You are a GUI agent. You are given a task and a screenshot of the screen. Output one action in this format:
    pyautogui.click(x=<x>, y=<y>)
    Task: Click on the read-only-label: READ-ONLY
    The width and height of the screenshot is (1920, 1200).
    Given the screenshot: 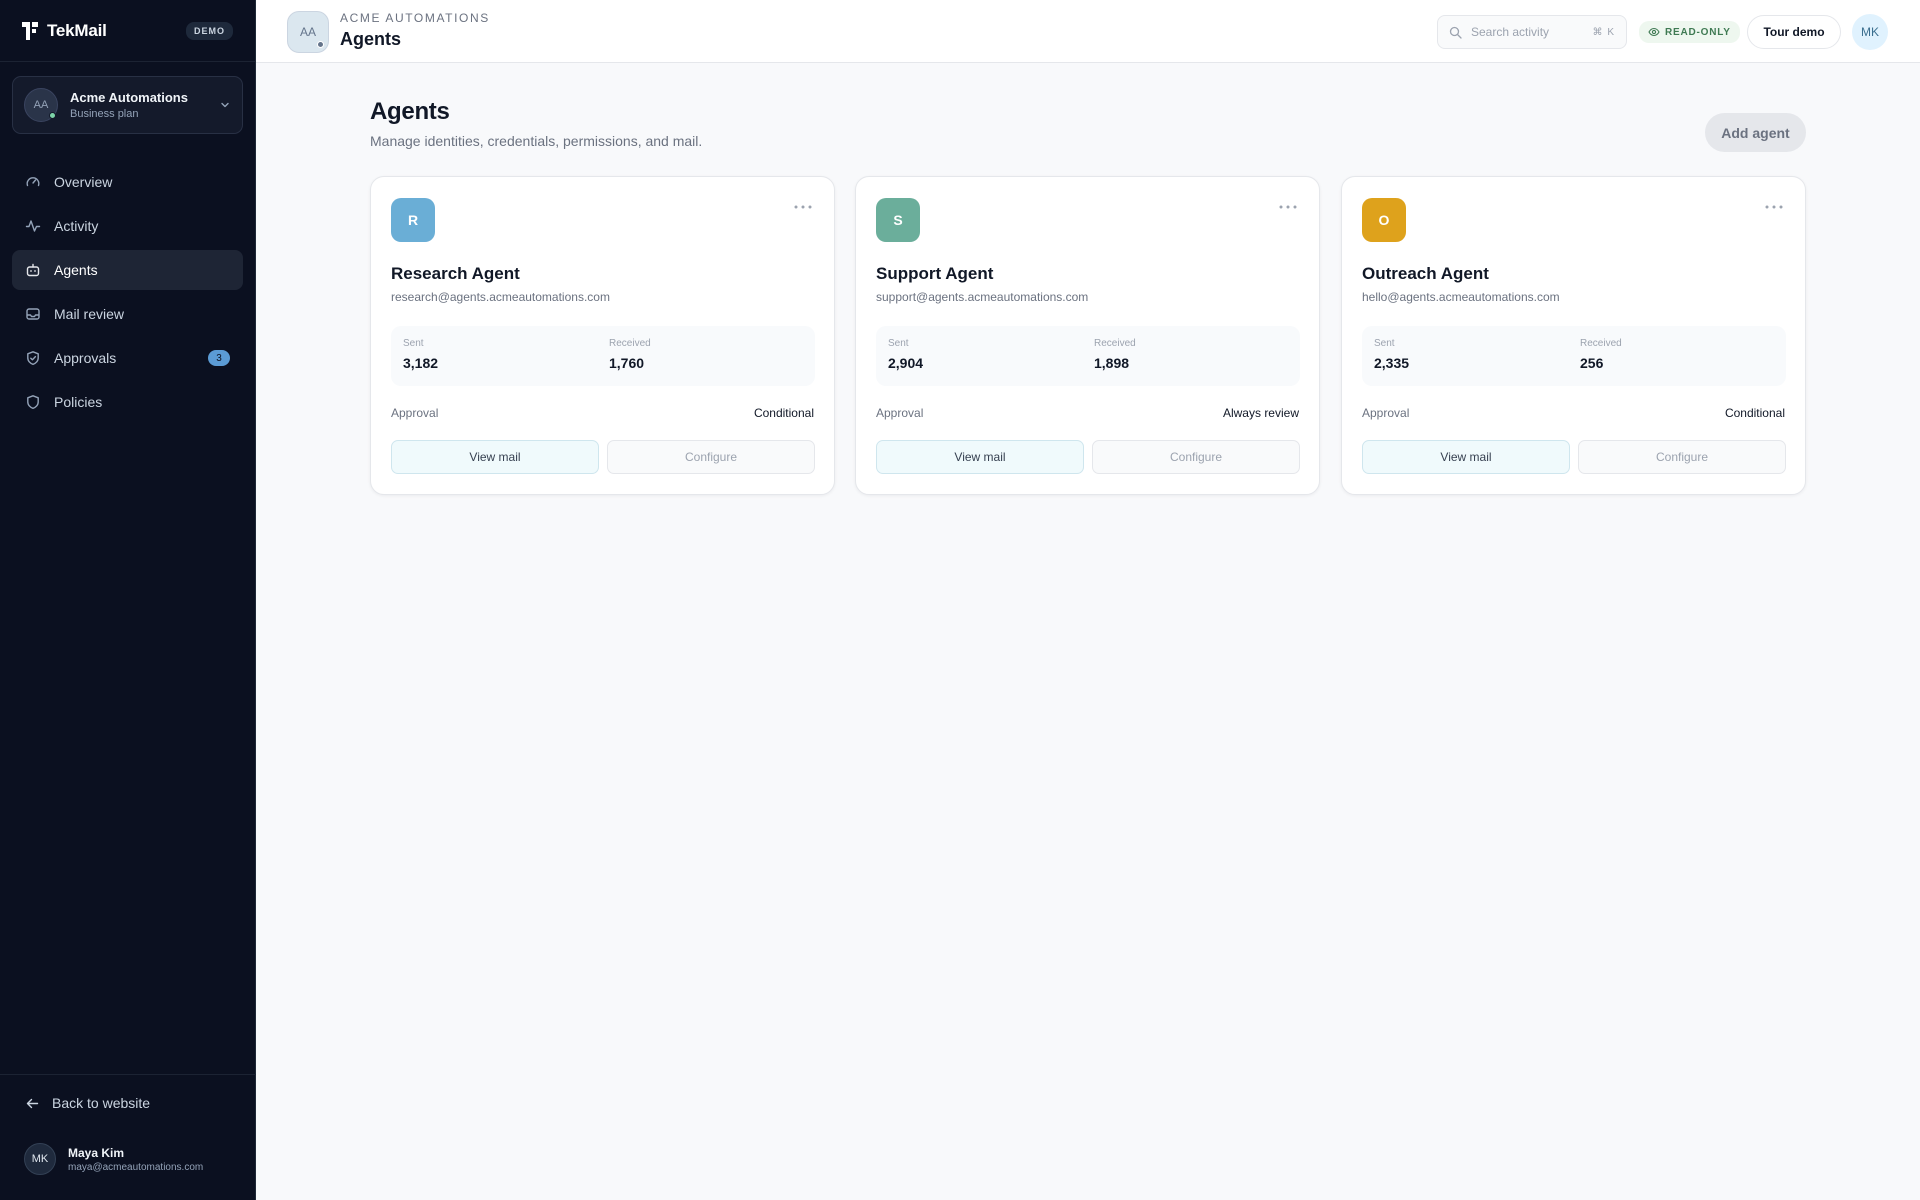 What is the action you would take?
    pyautogui.click(x=1698, y=32)
    